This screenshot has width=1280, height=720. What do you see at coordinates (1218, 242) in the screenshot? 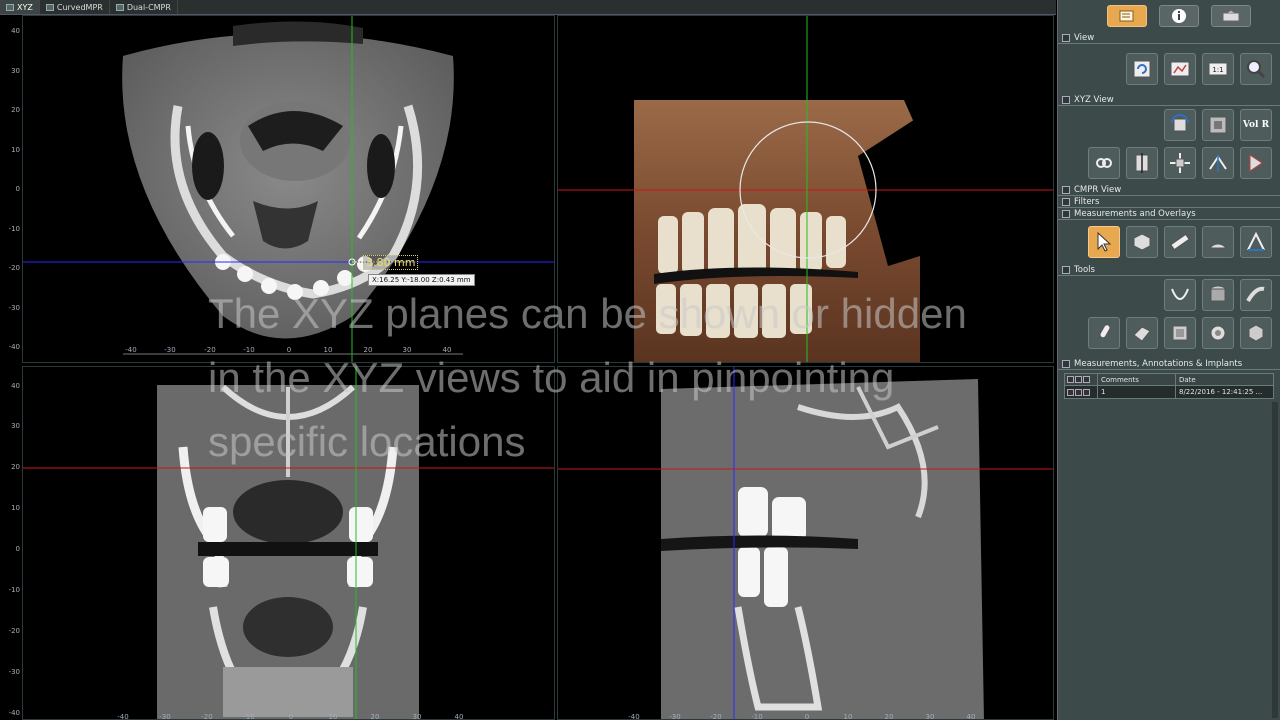
I see `angle-button` at bounding box center [1218, 242].